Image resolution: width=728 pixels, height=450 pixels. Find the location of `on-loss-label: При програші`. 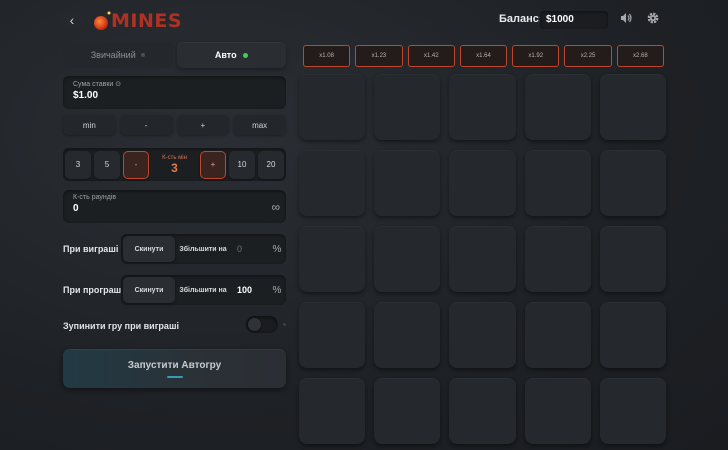

on-loss-label: При програші is located at coordinates (93, 290).